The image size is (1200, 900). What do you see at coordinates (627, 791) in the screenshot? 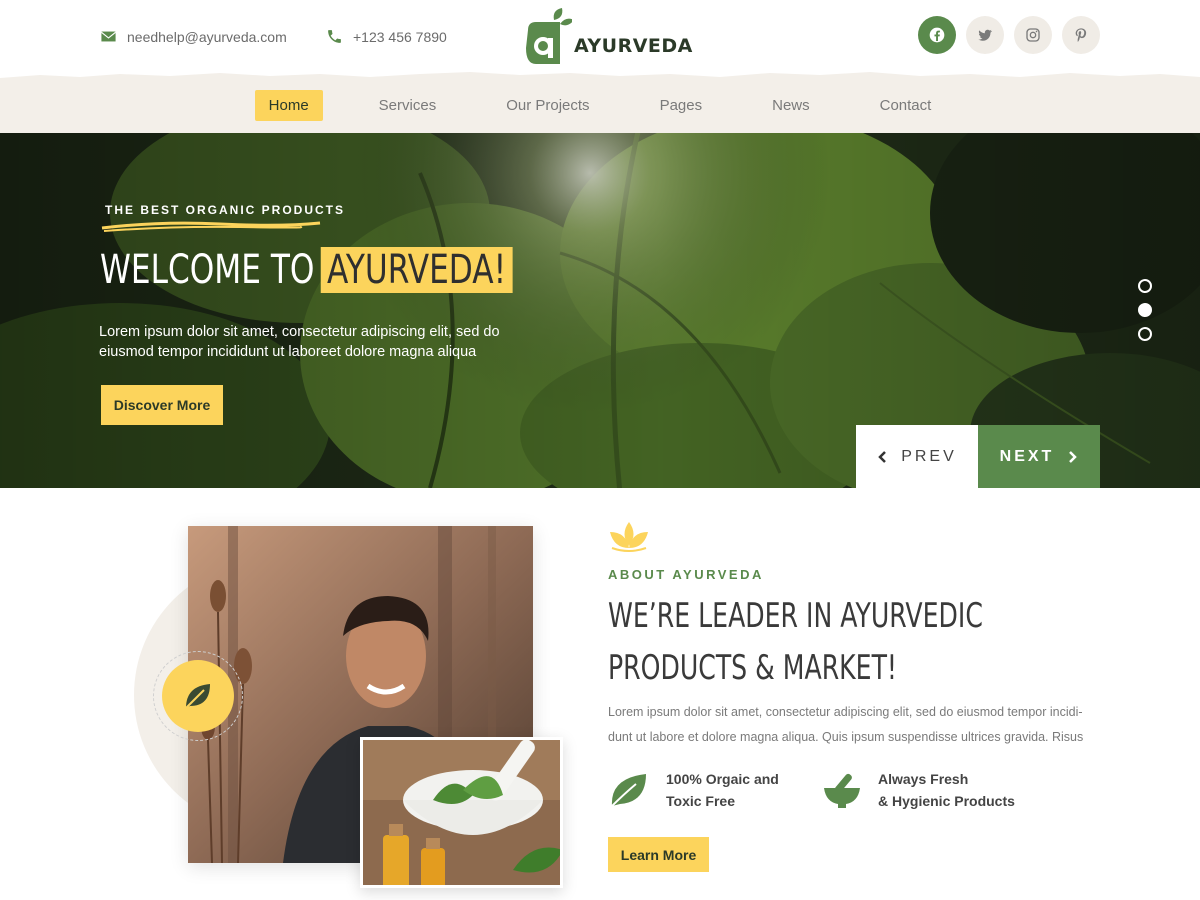
I see `leaf-feature-icon` at bounding box center [627, 791].